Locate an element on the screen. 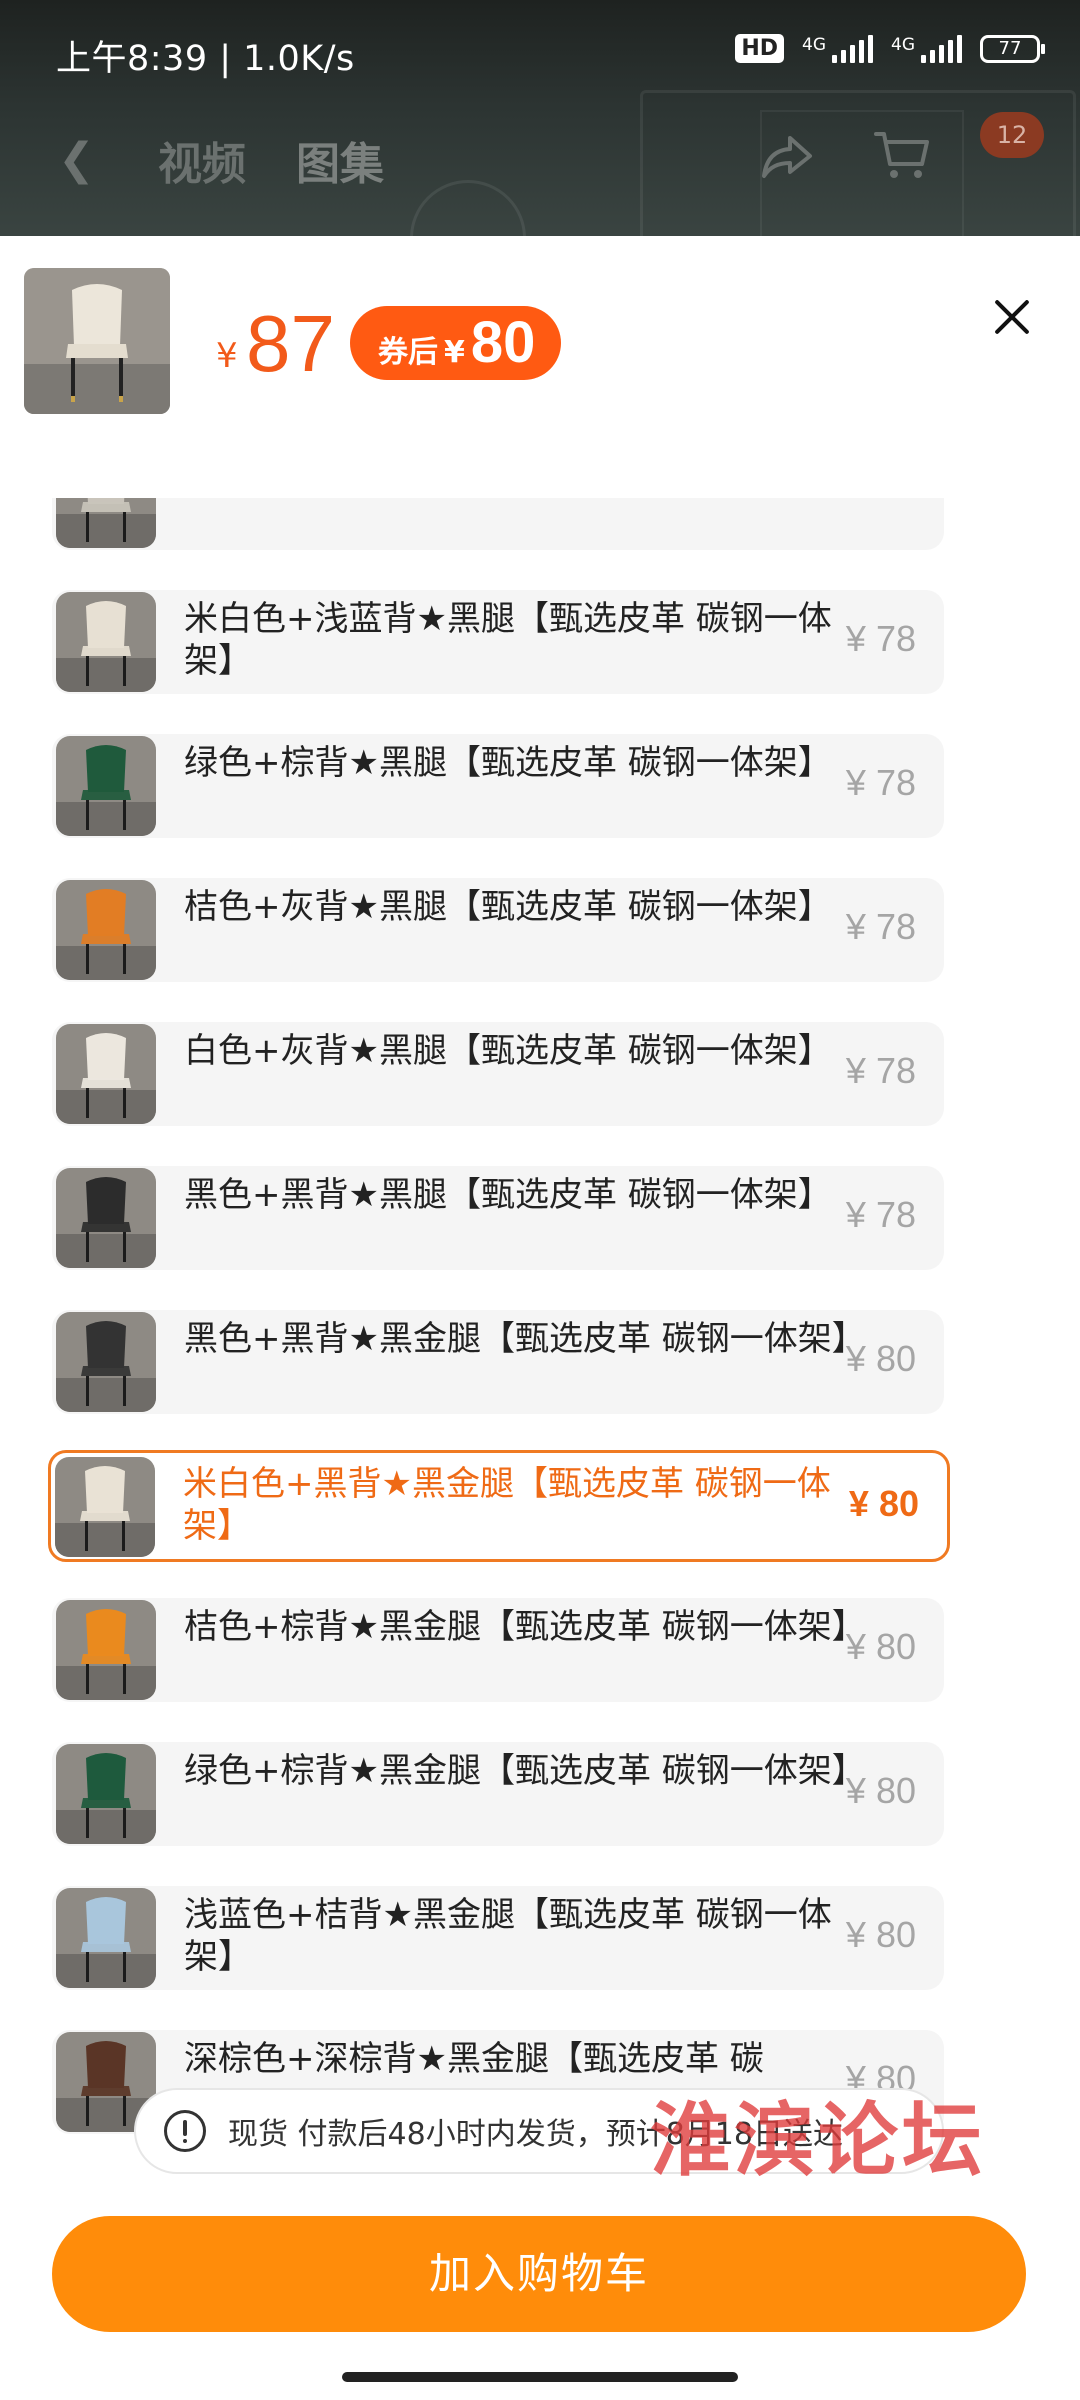  back-icon: ❮ is located at coordinates (76, 159).